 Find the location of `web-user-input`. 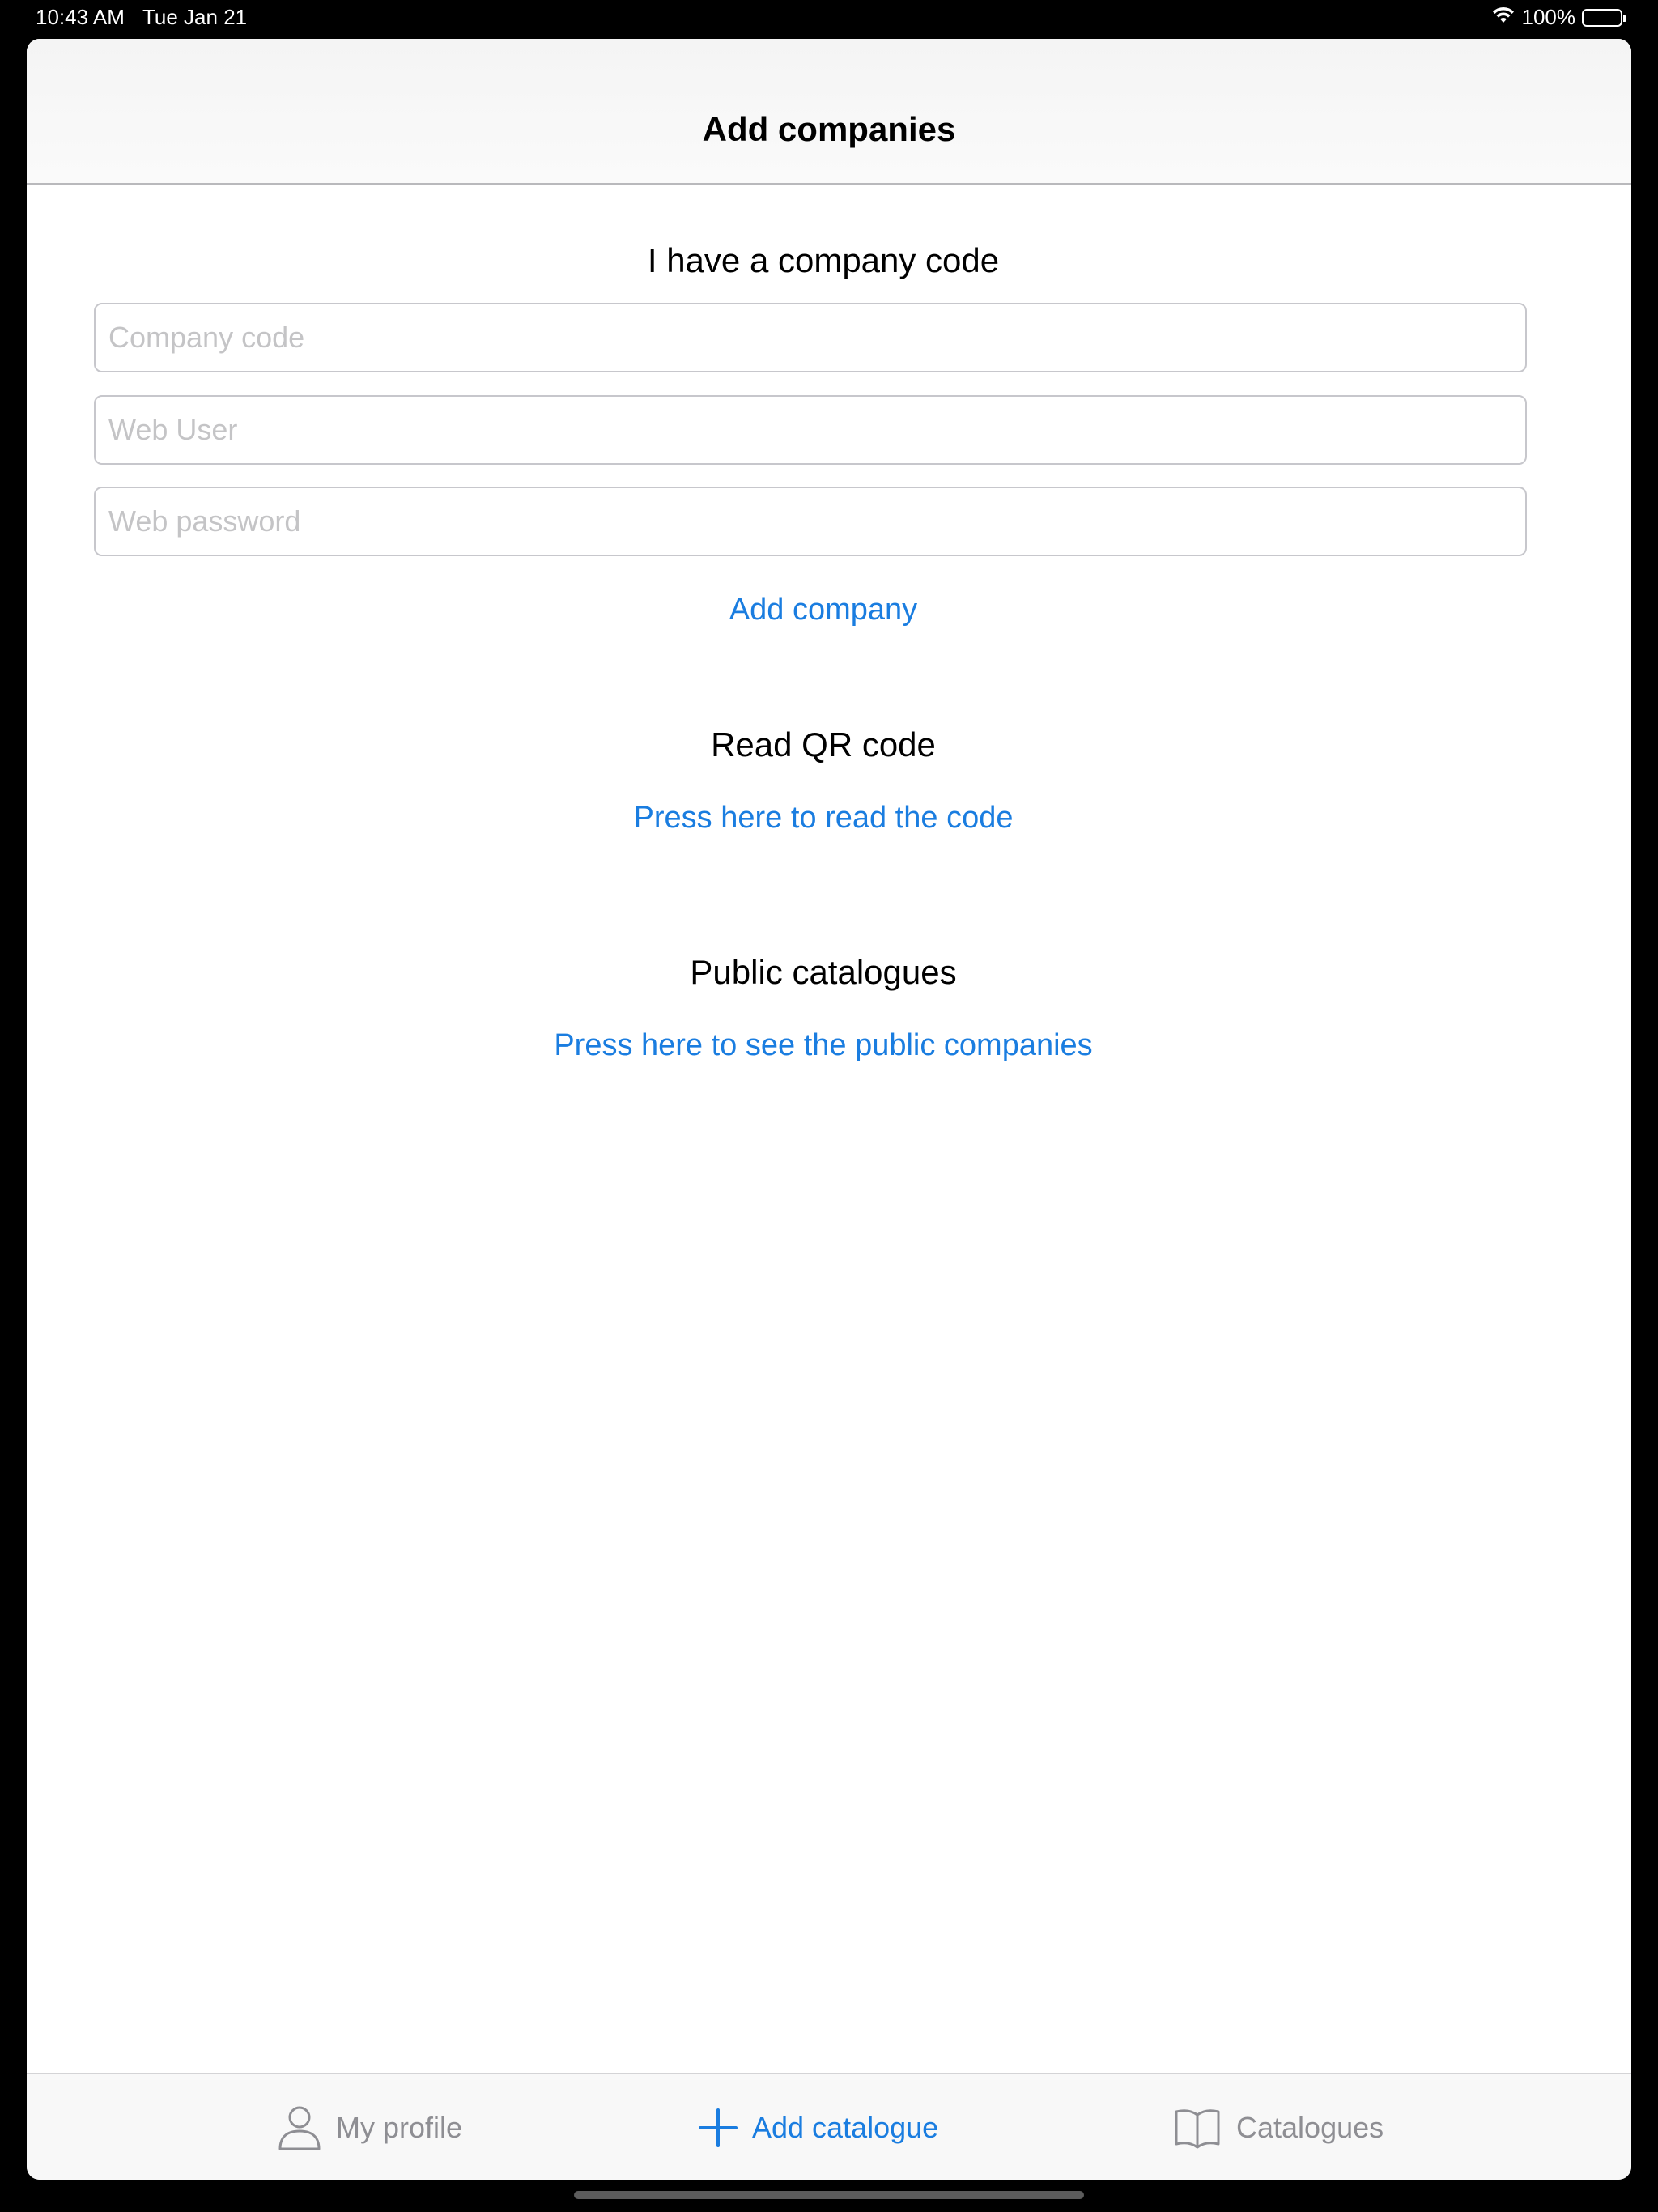

web-user-input is located at coordinates (810, 430).